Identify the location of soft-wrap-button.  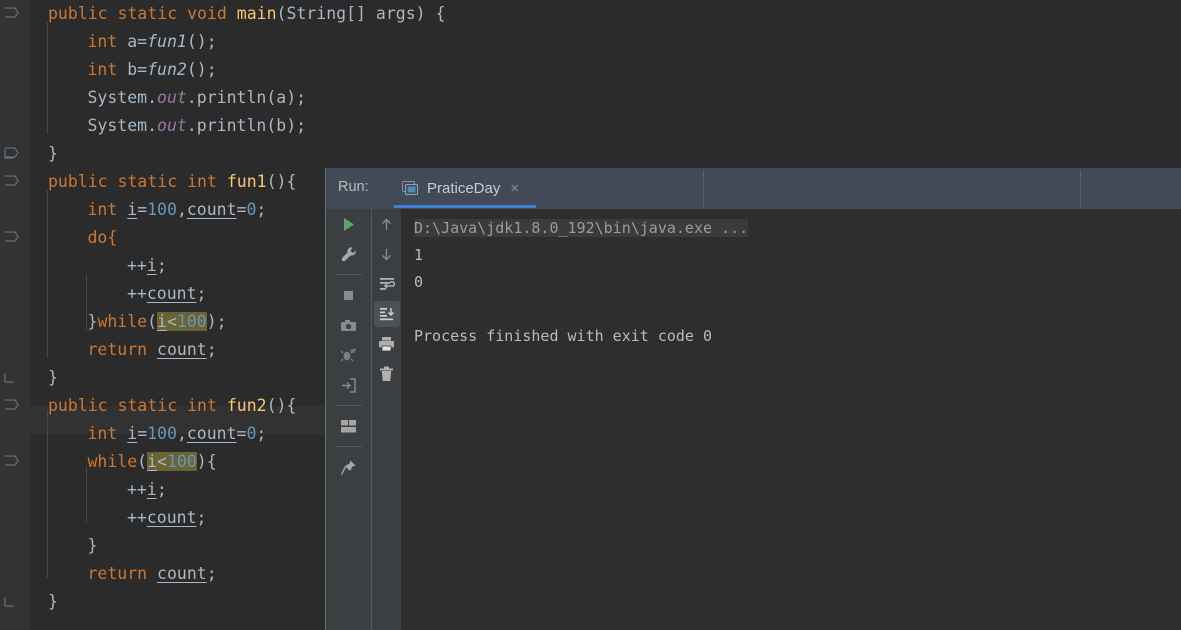
(386, 284).